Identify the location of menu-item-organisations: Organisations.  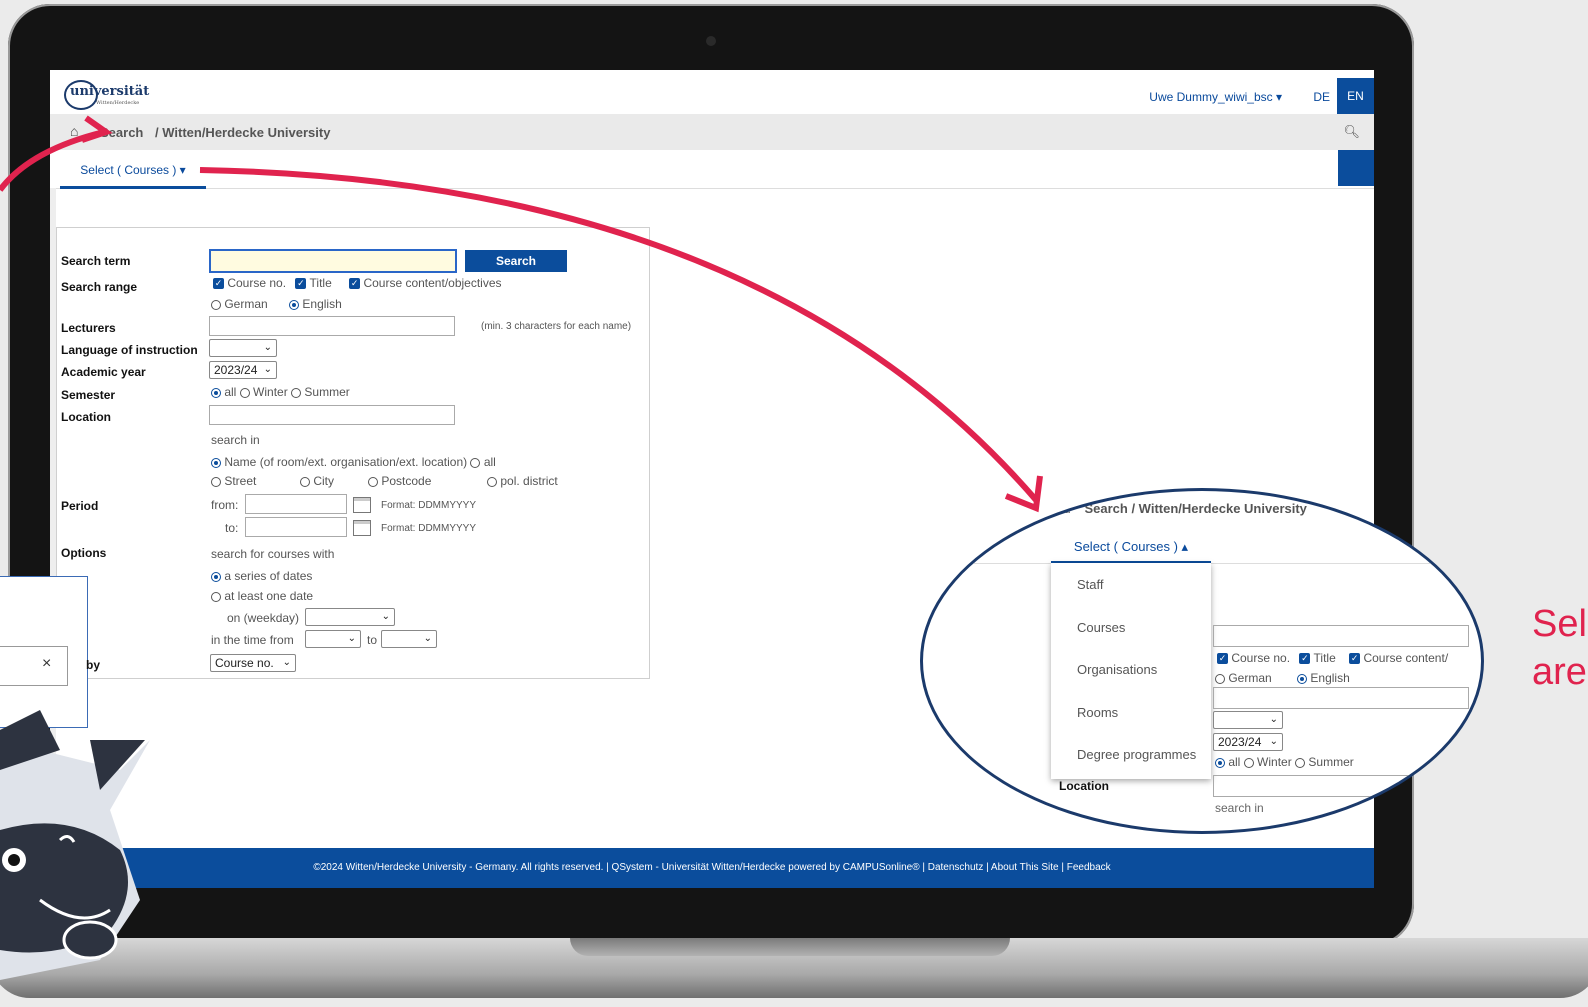
(1117, 669).